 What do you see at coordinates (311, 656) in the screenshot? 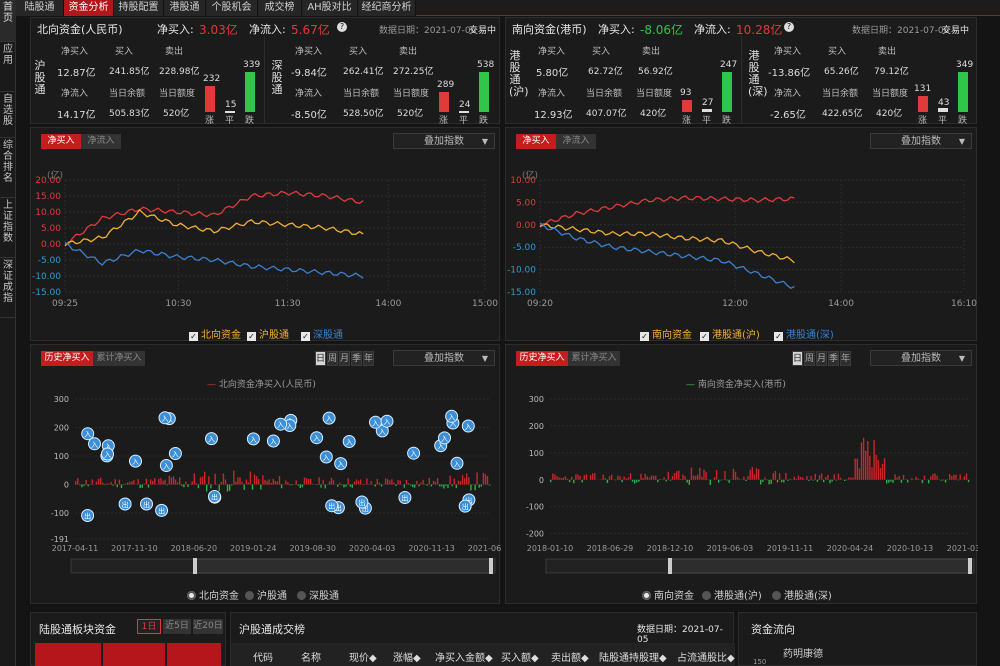
I see `col-name: 名称` at bounding box center [311, 656].